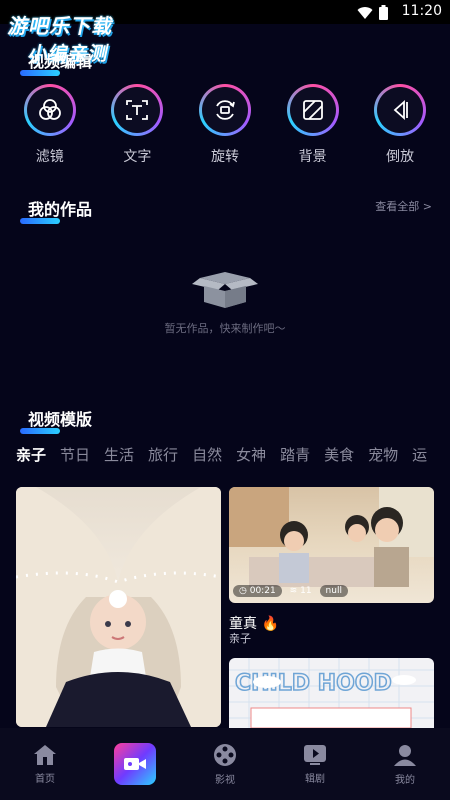 This screenshot has width=450, height=800. I want to click on tool-text: 文字, so click(137, 125).